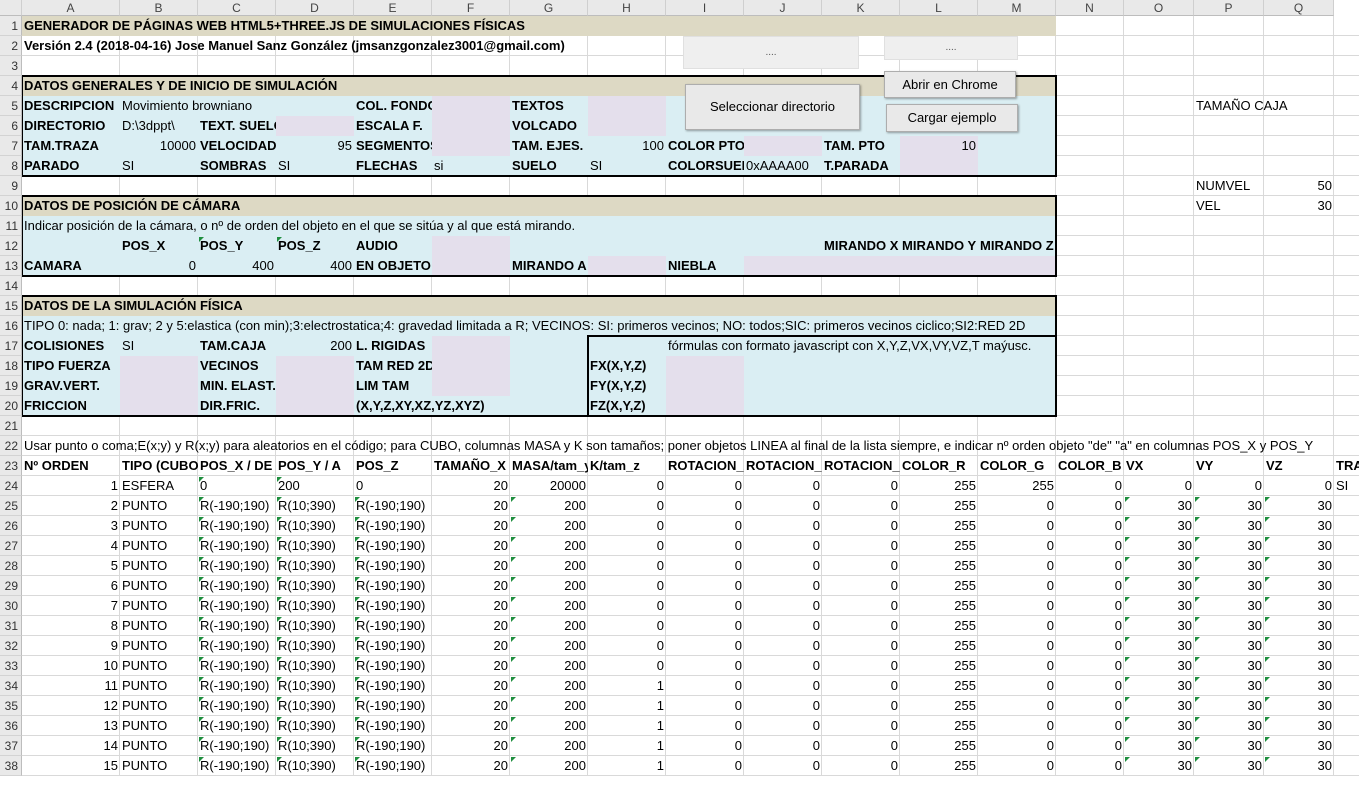 The height and width of the screenshot is (785, 1359). I want to click on cell-B7: 10000, so click(159, 146).